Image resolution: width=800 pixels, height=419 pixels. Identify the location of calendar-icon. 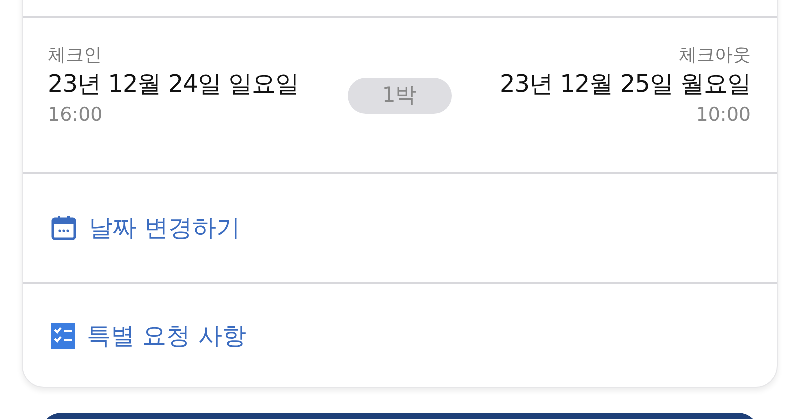
(64, 228).